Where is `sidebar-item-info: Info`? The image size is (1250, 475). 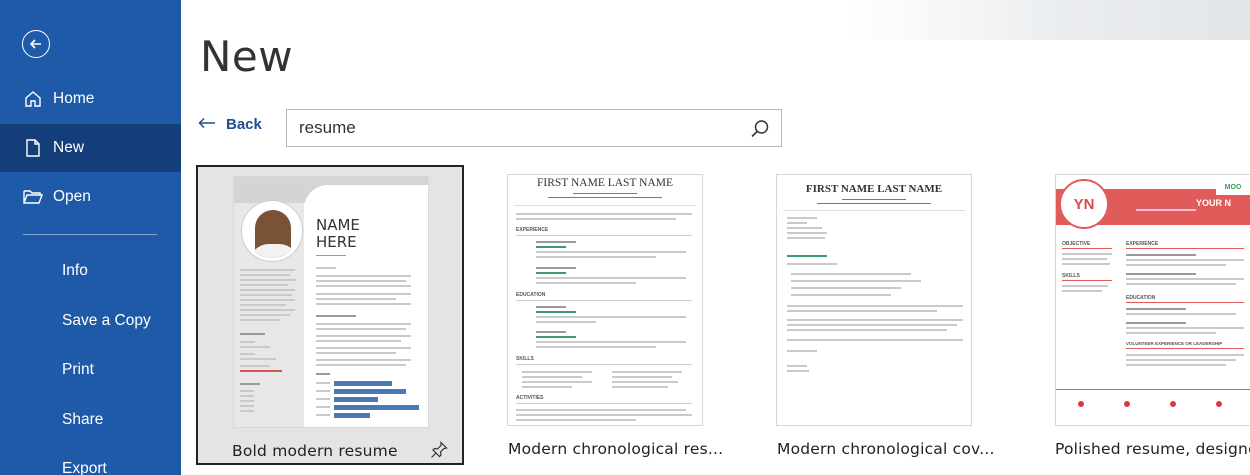 sidebar-item-info: Info is located at coordinates (75, 271).